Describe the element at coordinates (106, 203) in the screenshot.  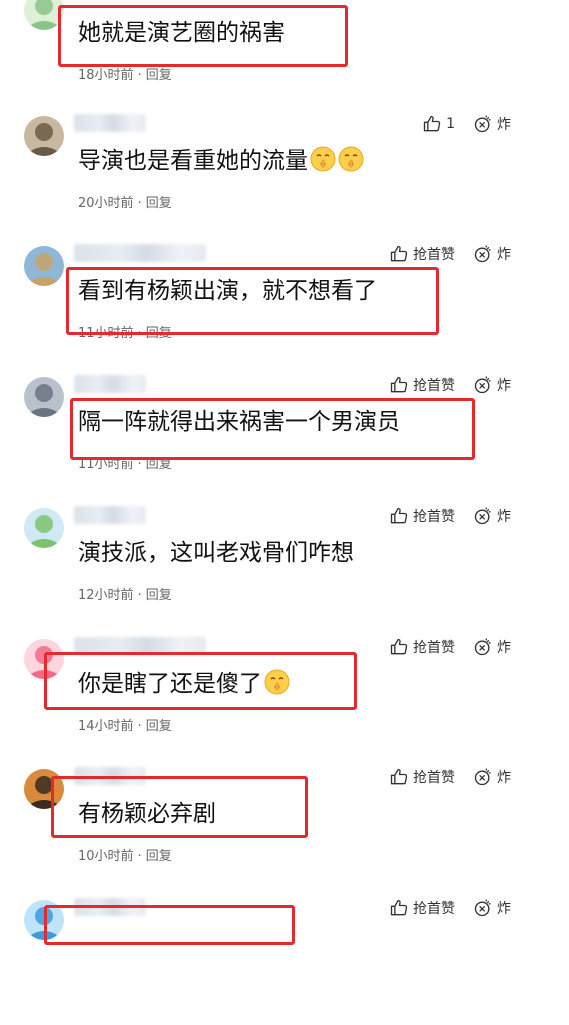
I see `comment-time: 20小时前` at that location.